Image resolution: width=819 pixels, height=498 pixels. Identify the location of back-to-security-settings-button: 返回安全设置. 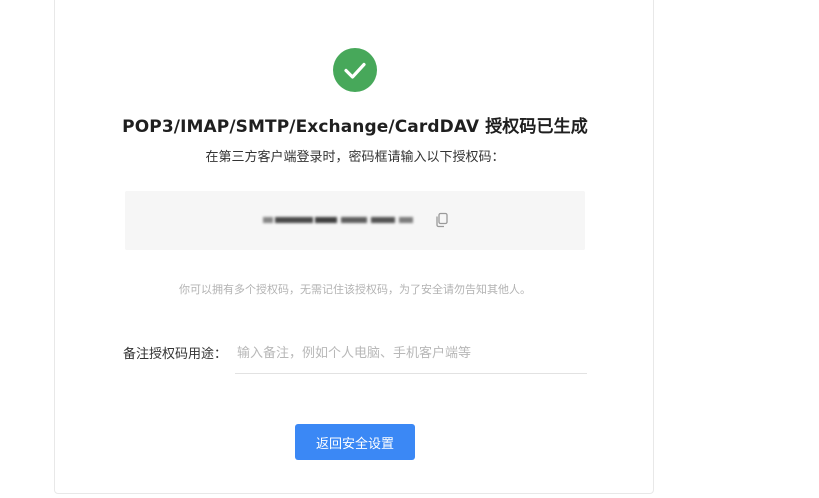
(355, 442).